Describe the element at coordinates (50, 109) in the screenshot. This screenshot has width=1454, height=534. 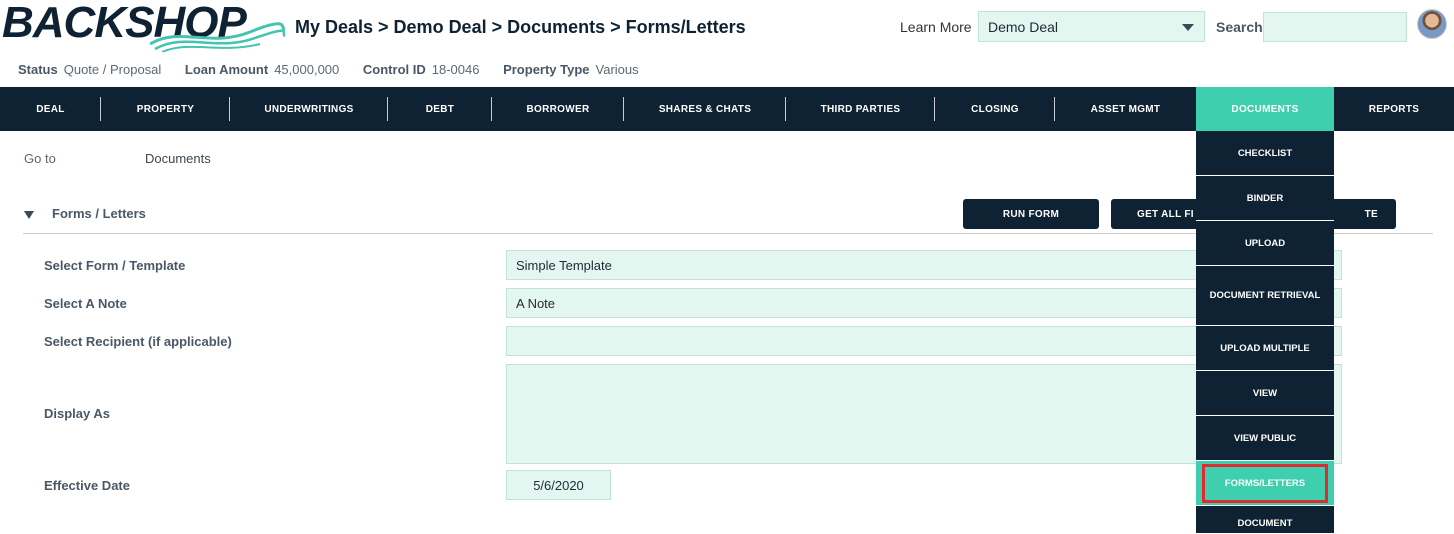
I see `nav-deal: DEAL` at that location.